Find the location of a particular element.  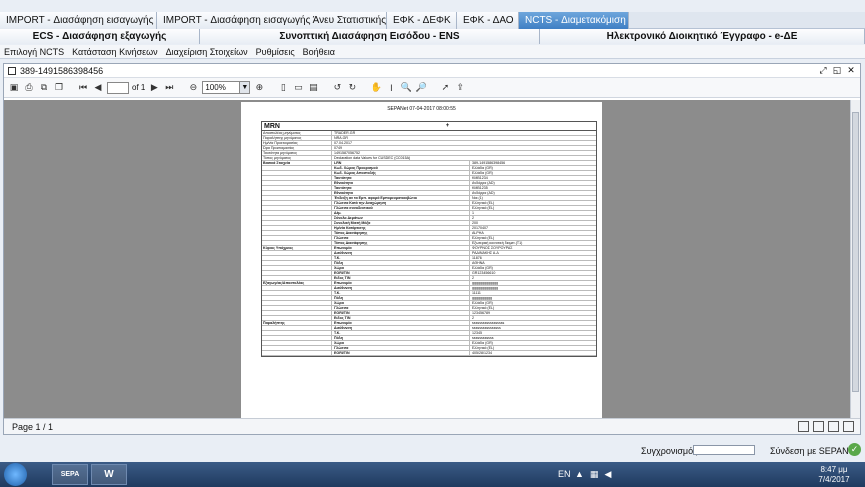

menu-settings: Ρυθμίσεις is located at coordinates (275, 51).